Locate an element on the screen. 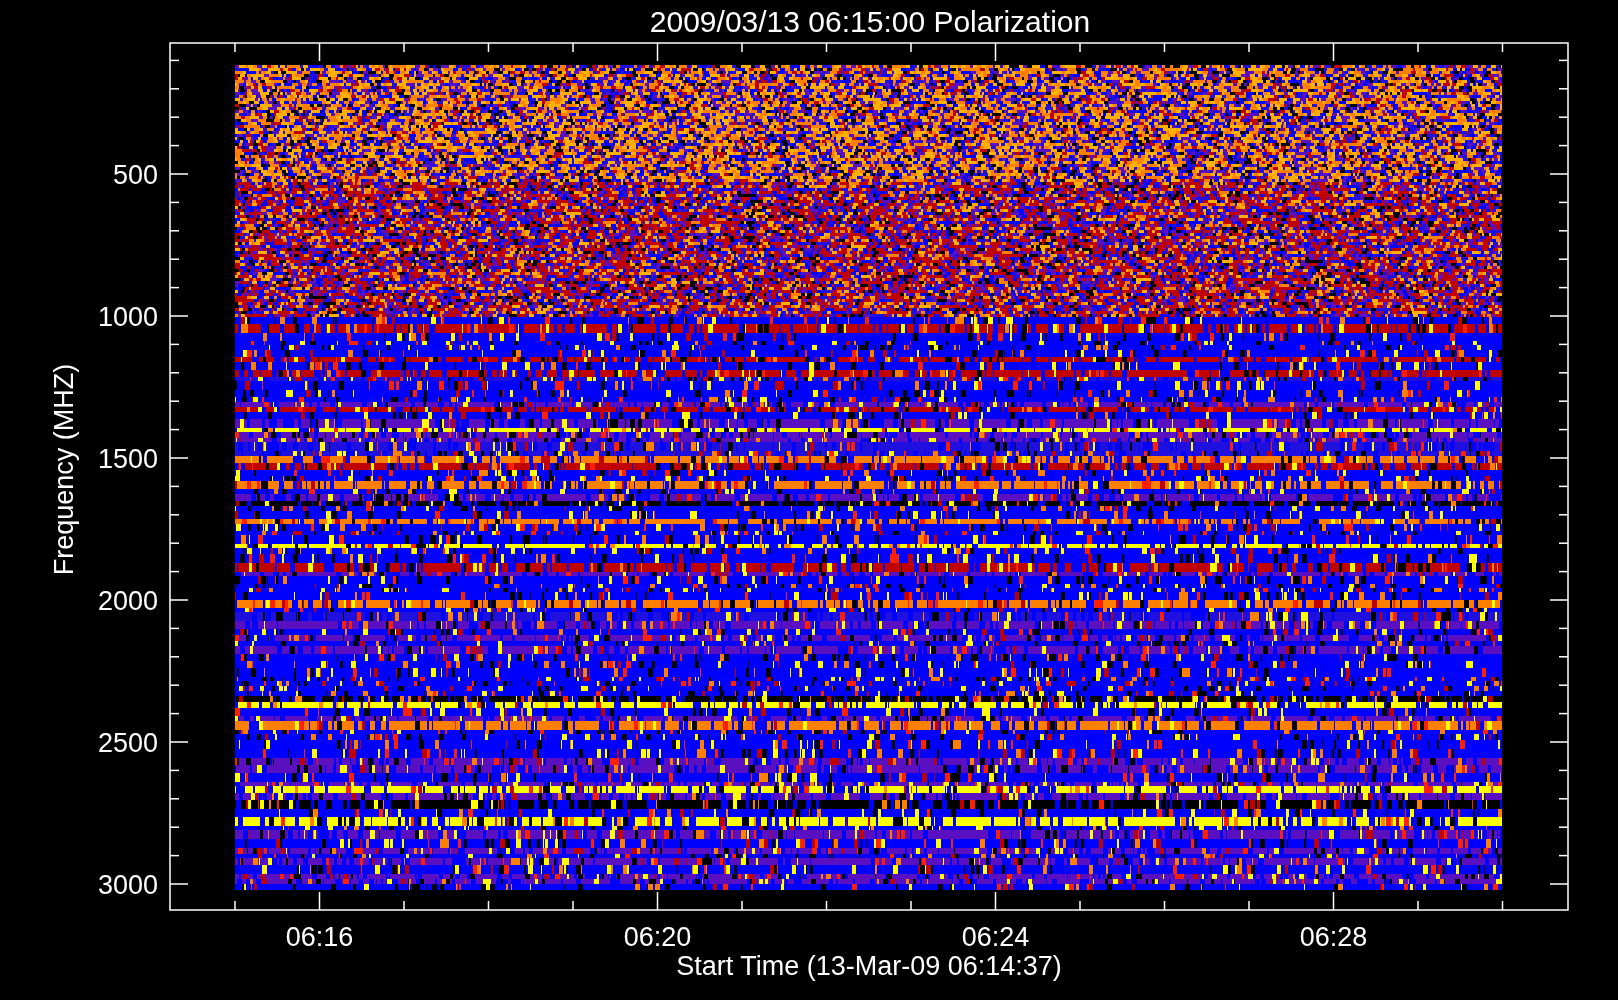 The image size is (1618, 1000). tick-label: 3000 is located at coordinates (127, 886).